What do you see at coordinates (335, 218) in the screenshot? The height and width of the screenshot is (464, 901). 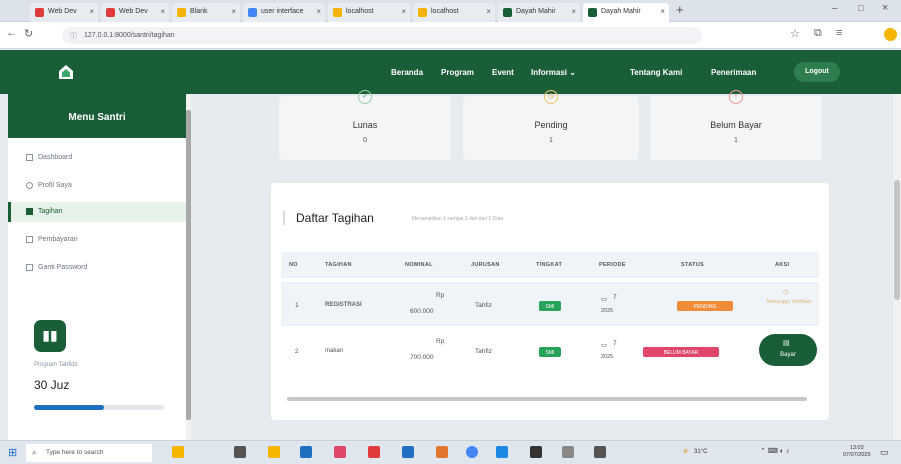 I see `panel-title: Daftar Tagihan` at bounding box center [335, 218].